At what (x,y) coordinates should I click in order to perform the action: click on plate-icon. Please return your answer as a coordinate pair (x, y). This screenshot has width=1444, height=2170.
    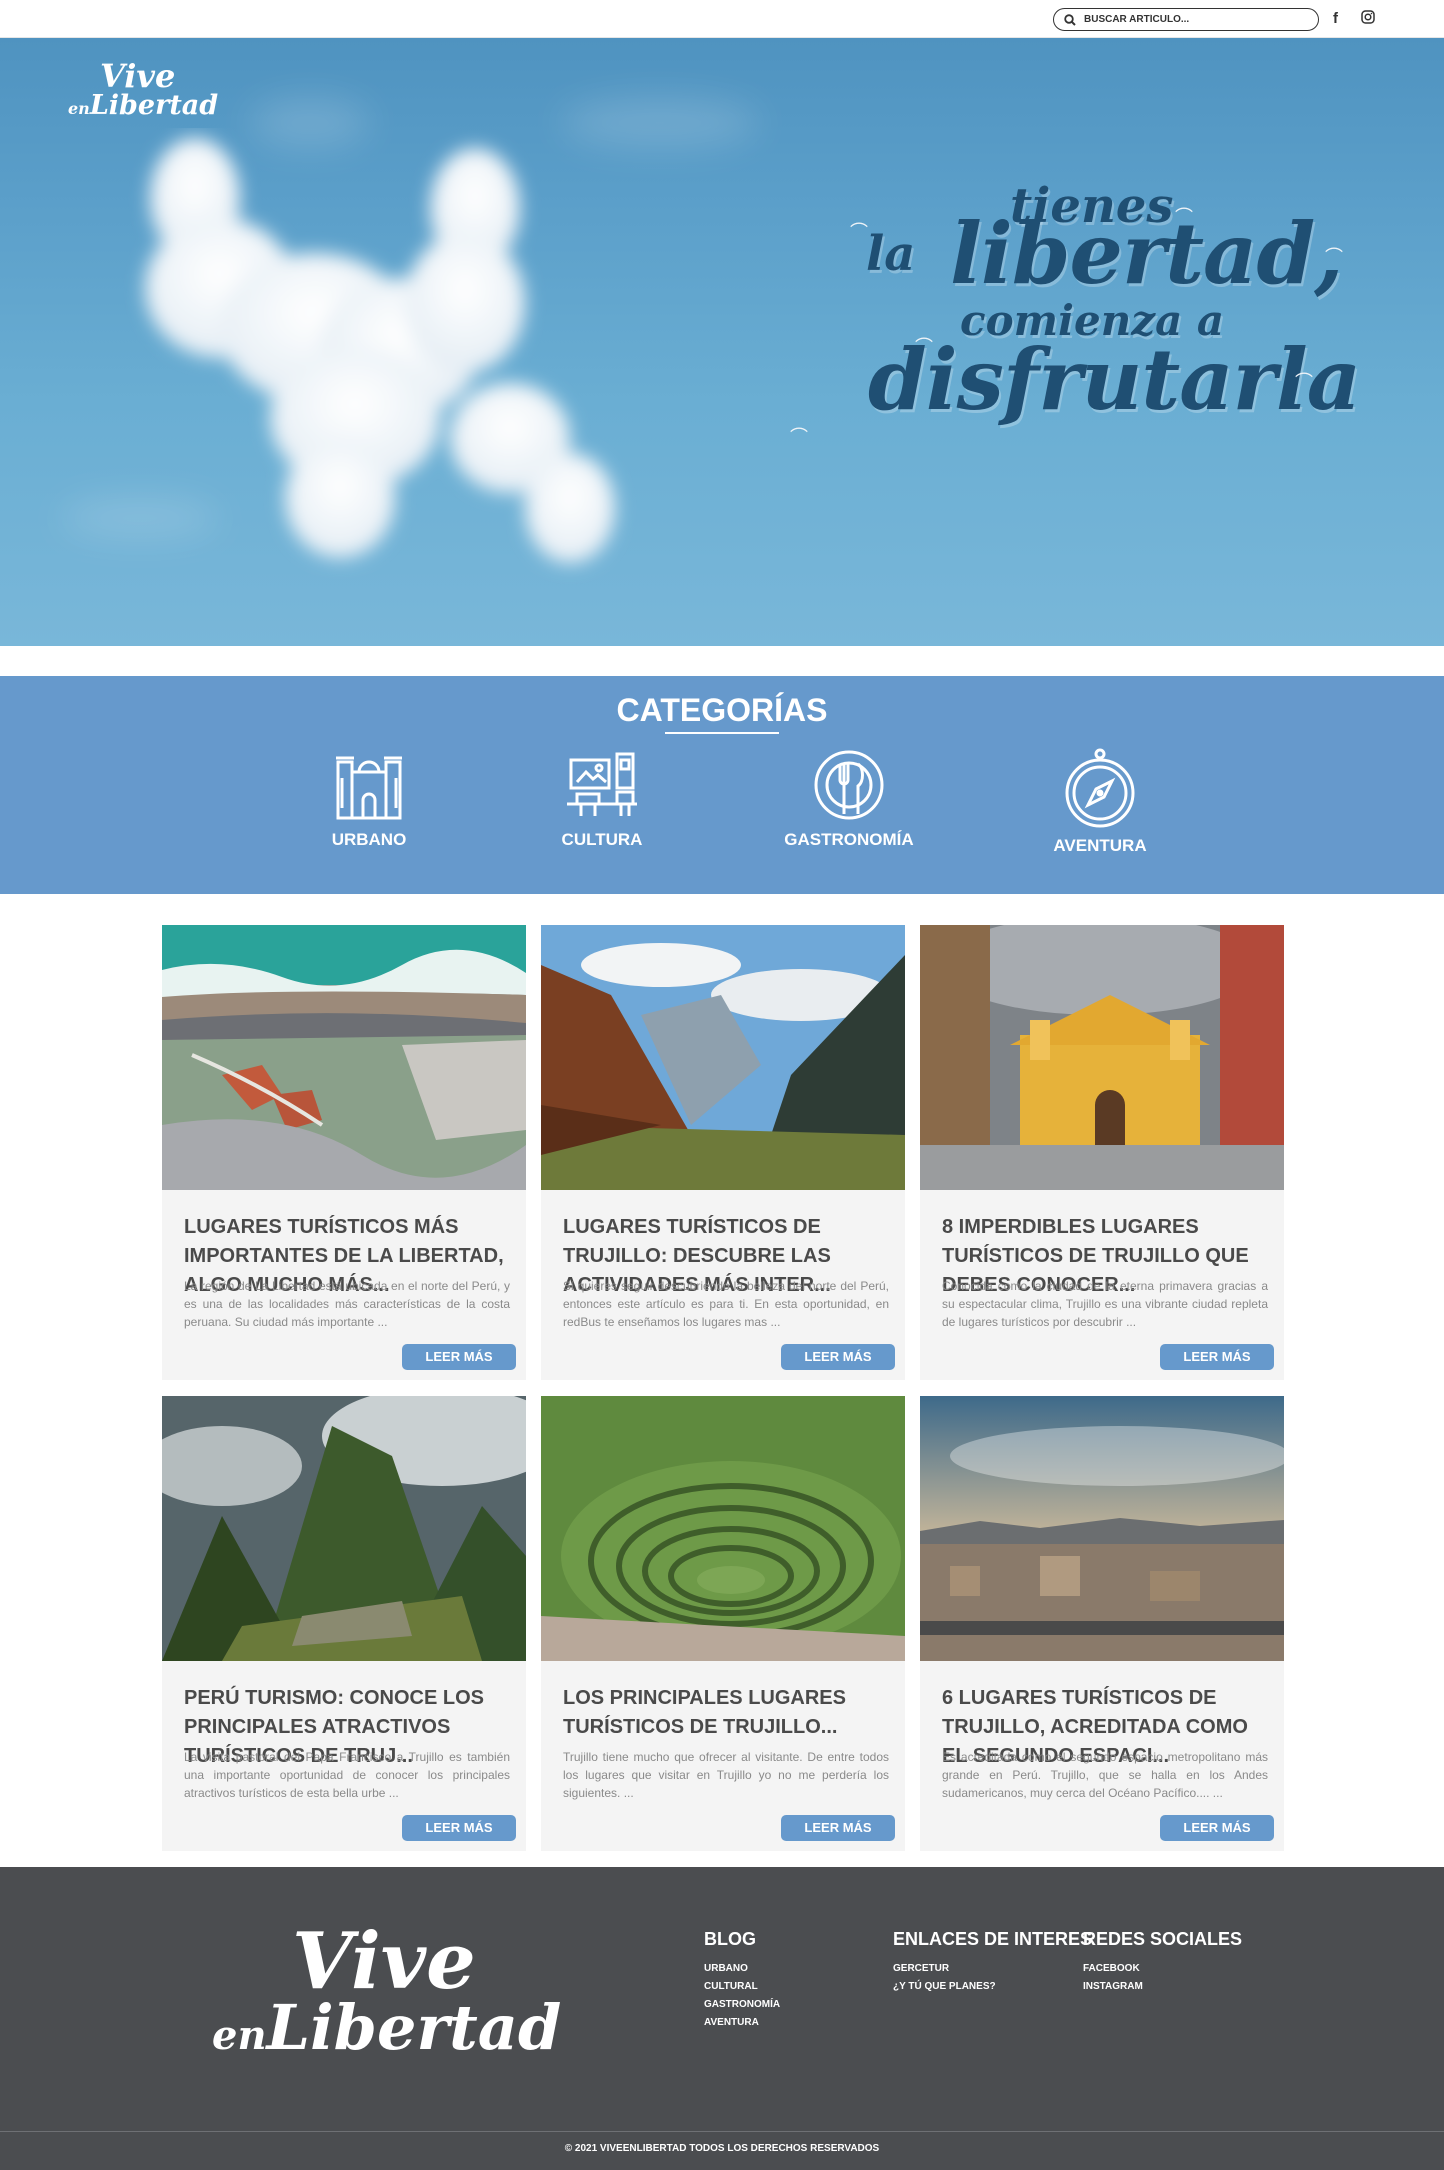
    Looking at the image, I should click on (849, 785).